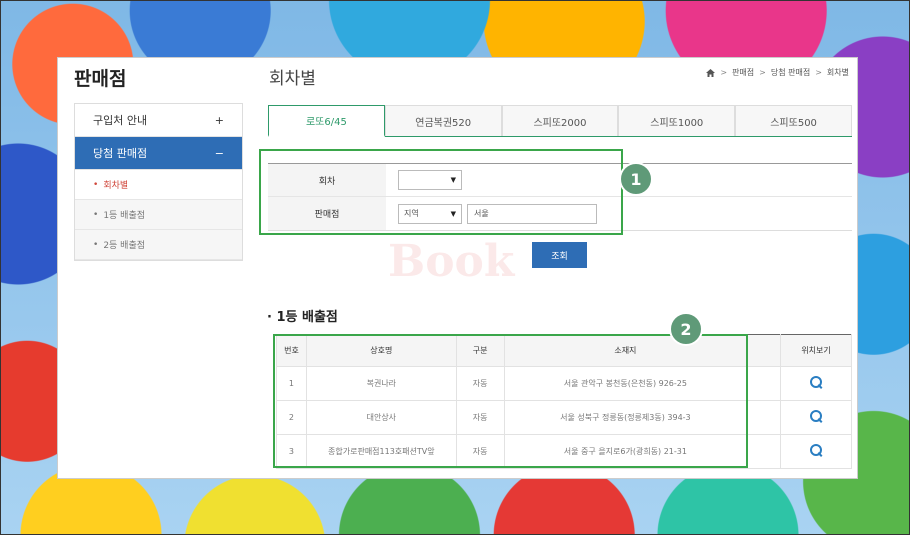 The image size is (910, 535). I want to click on page-title: 회차별, so click(292, 79).